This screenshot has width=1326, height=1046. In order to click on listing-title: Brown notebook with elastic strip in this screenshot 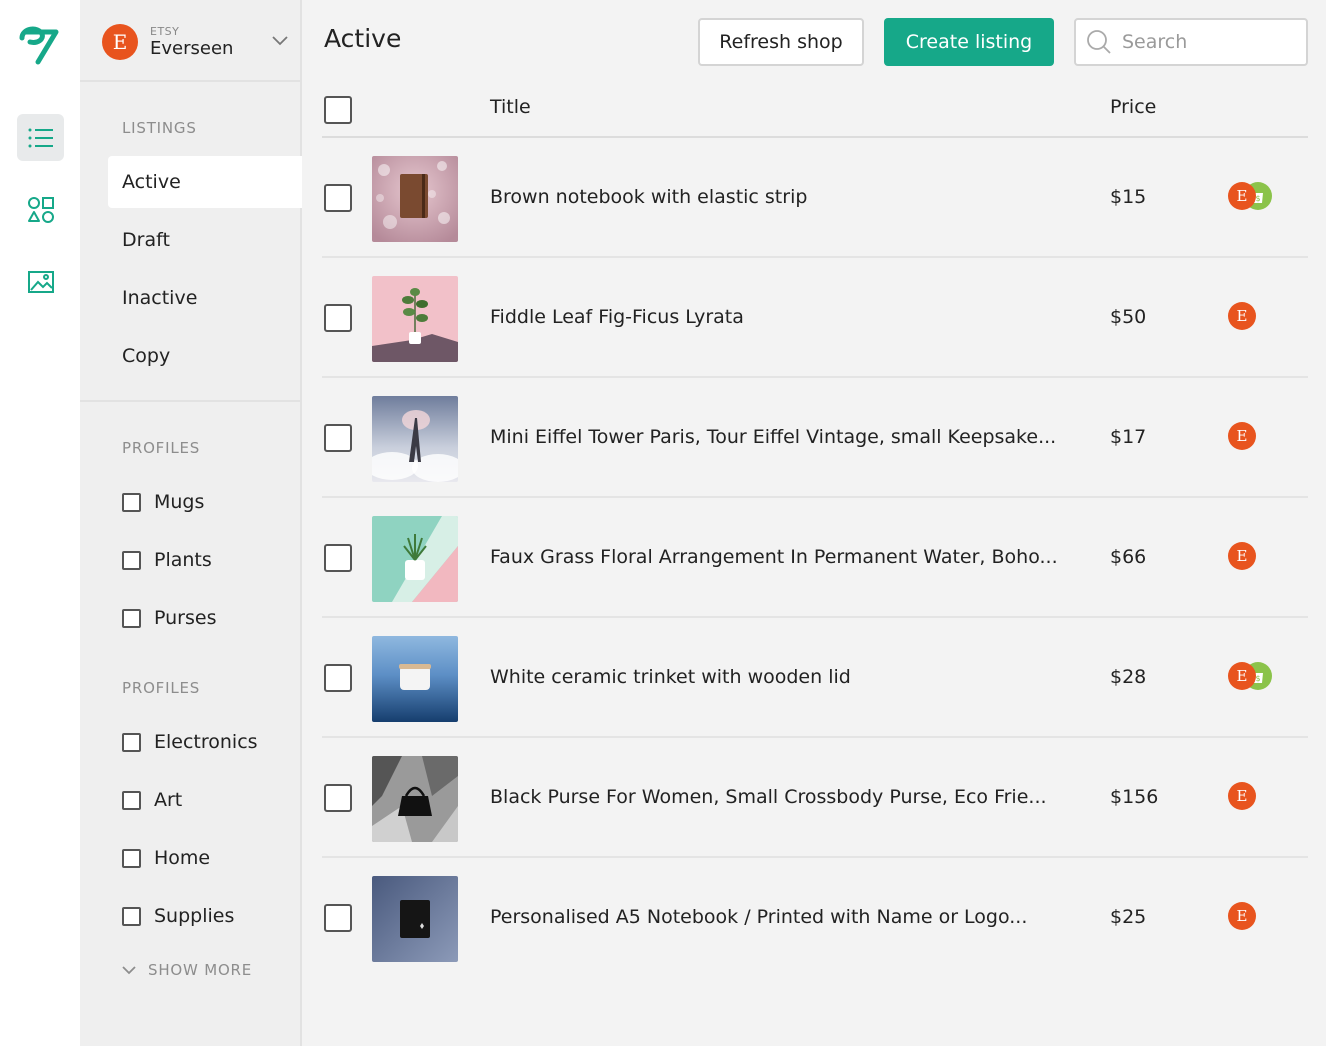, I will do `click(648, 197)`.